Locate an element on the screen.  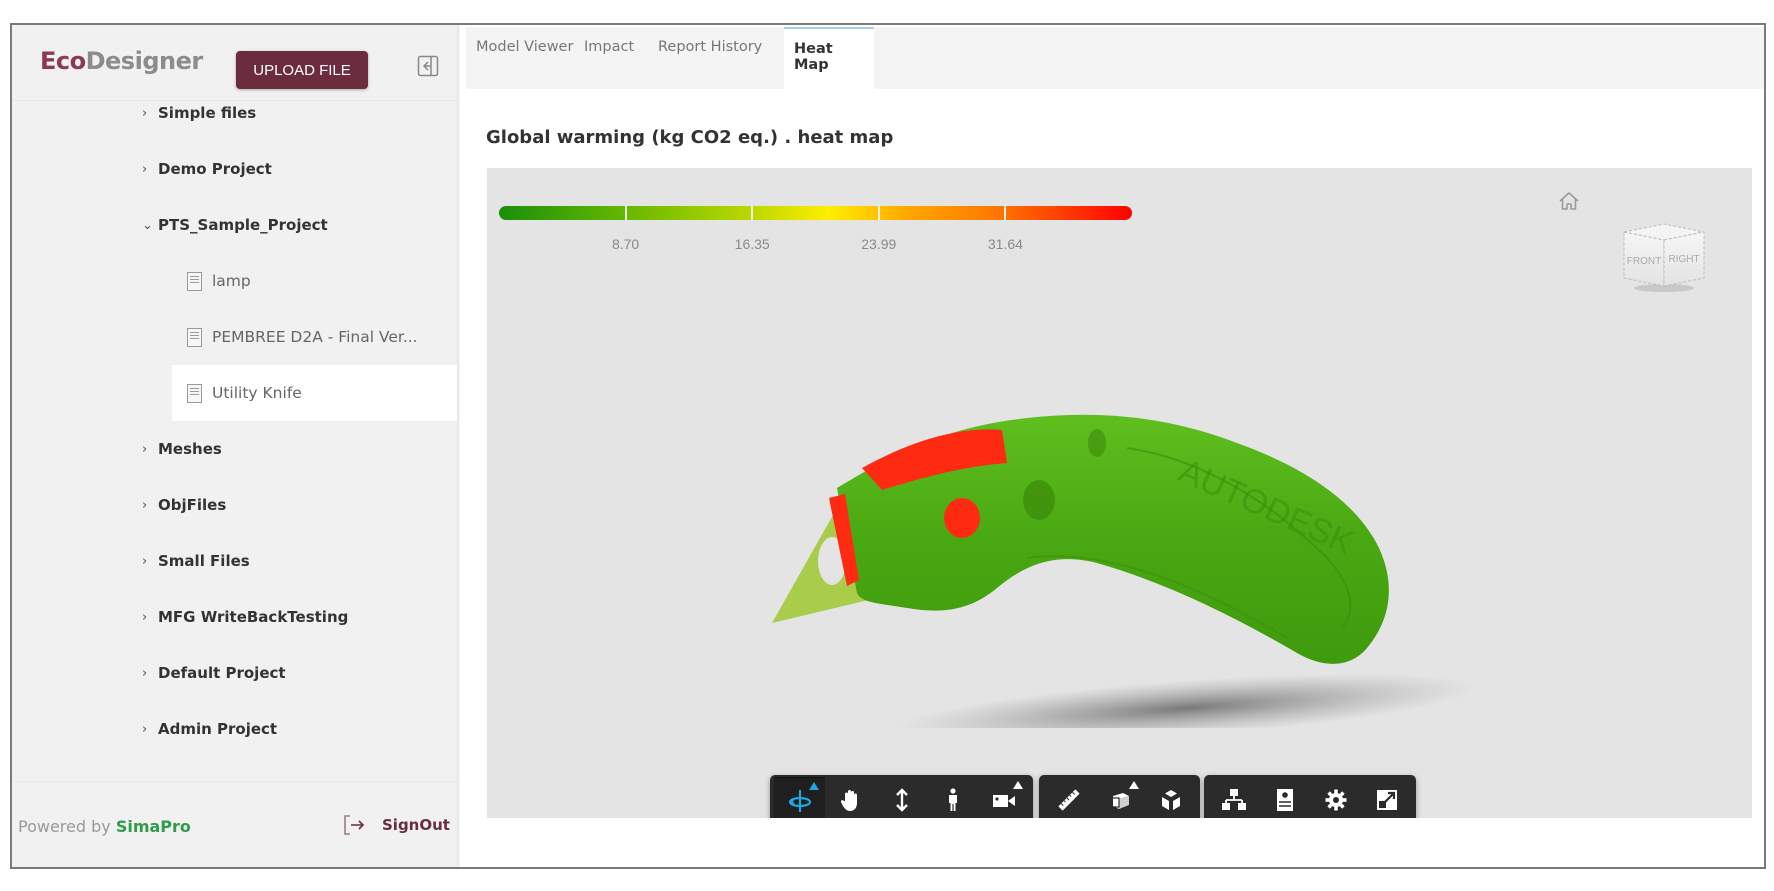
tree-item-label: PTS_Sample_Project is located at coordinates (243, 225).